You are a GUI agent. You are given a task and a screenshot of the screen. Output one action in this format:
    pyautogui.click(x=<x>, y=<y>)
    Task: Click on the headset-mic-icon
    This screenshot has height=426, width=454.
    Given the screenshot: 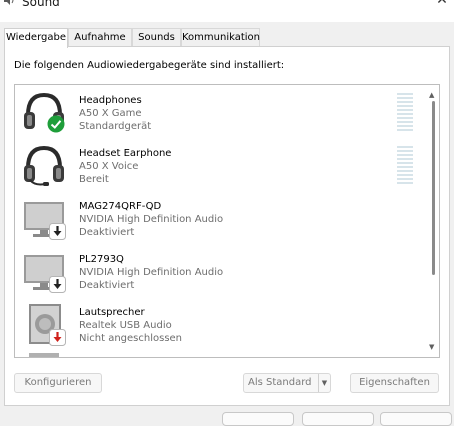 What is the action you would take?
    pyautogui.click(x=44, y=165)
    